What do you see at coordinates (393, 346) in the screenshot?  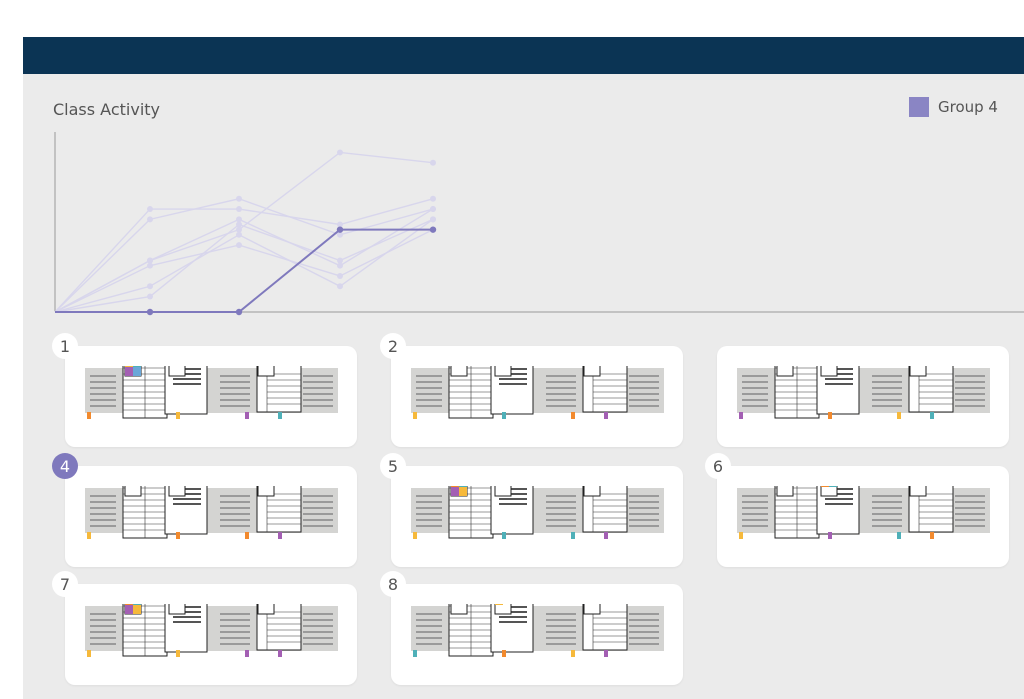 I see `group-number-badge: 2` at bounding box center [393, 346].